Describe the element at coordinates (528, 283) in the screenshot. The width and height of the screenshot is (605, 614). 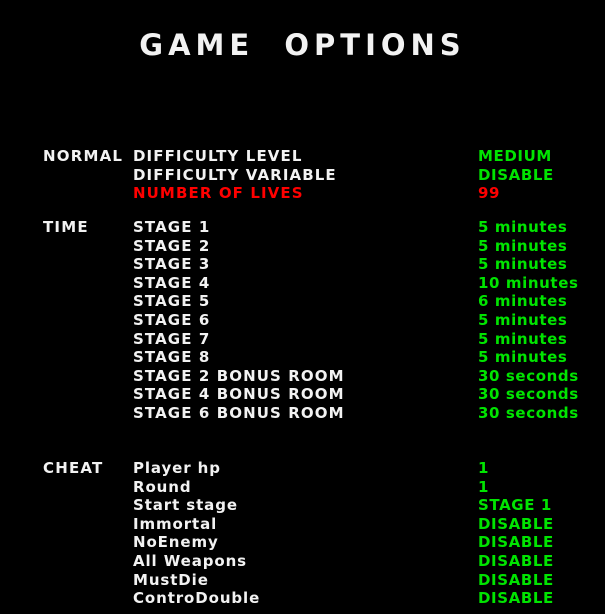
I see `option-value: 10 minutes` at that location.